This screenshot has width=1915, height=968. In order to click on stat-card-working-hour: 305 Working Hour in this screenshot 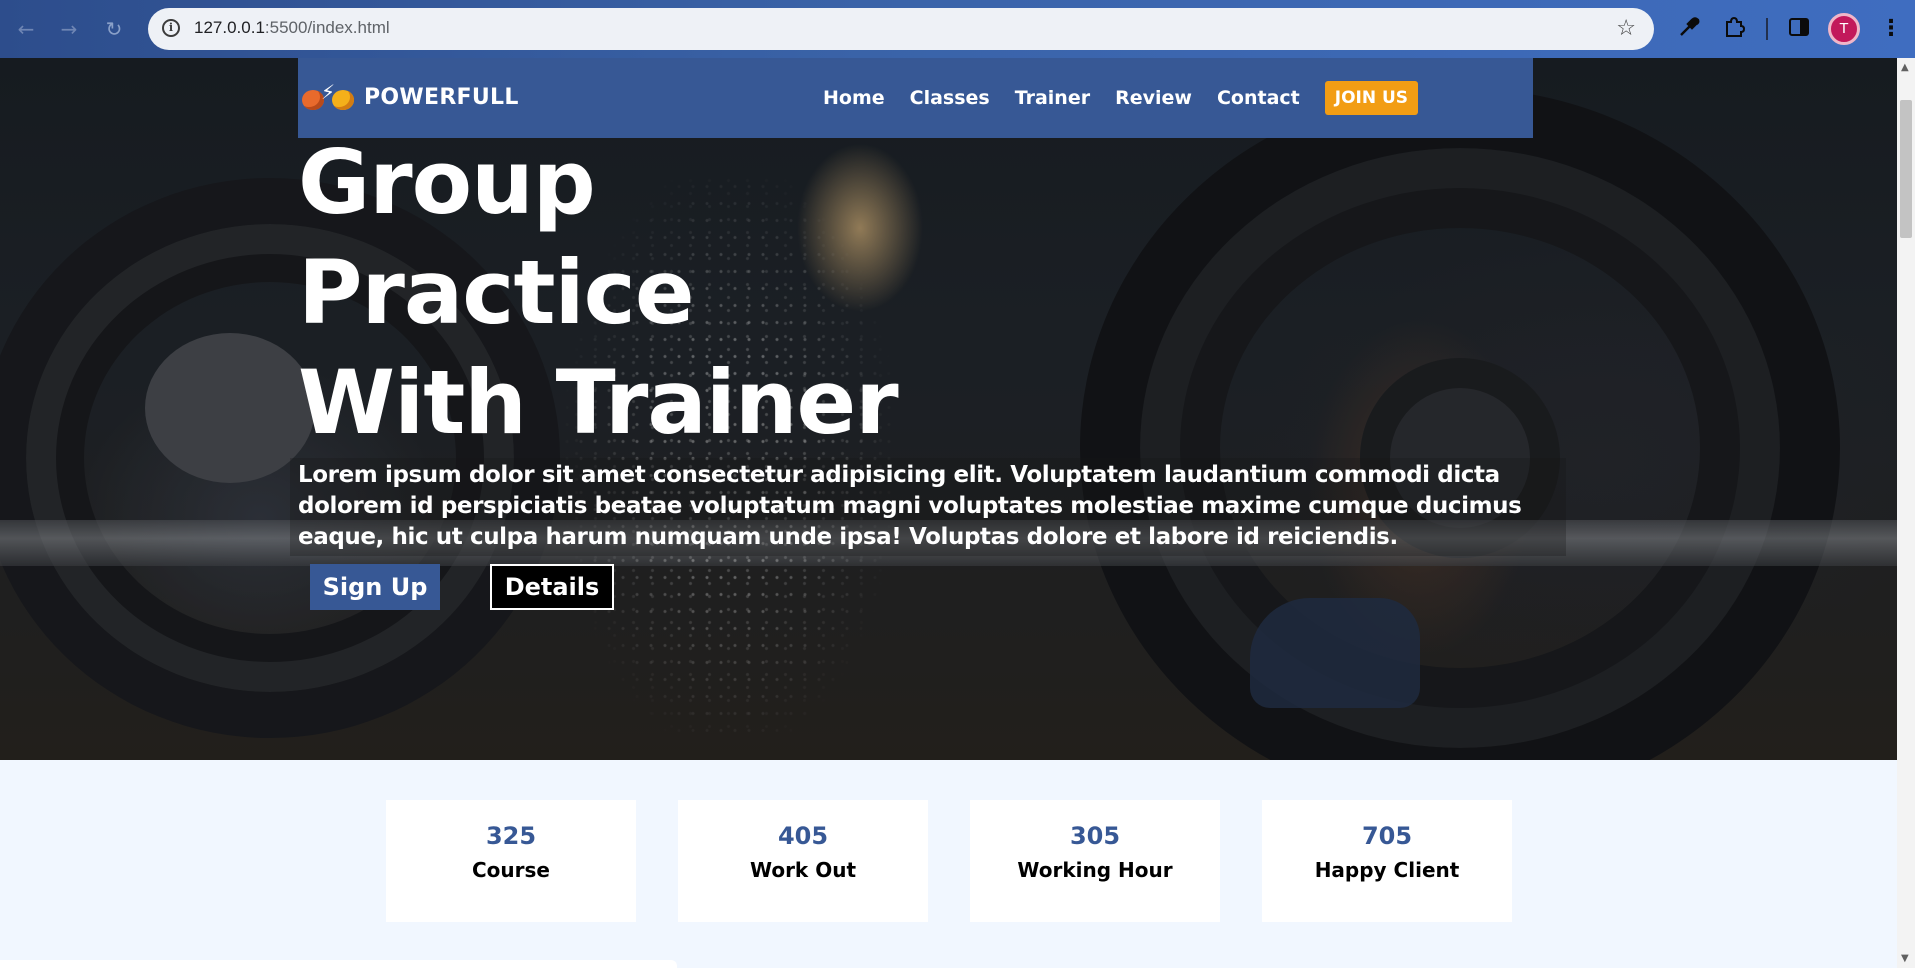, I will do `click(1095, 861)`.